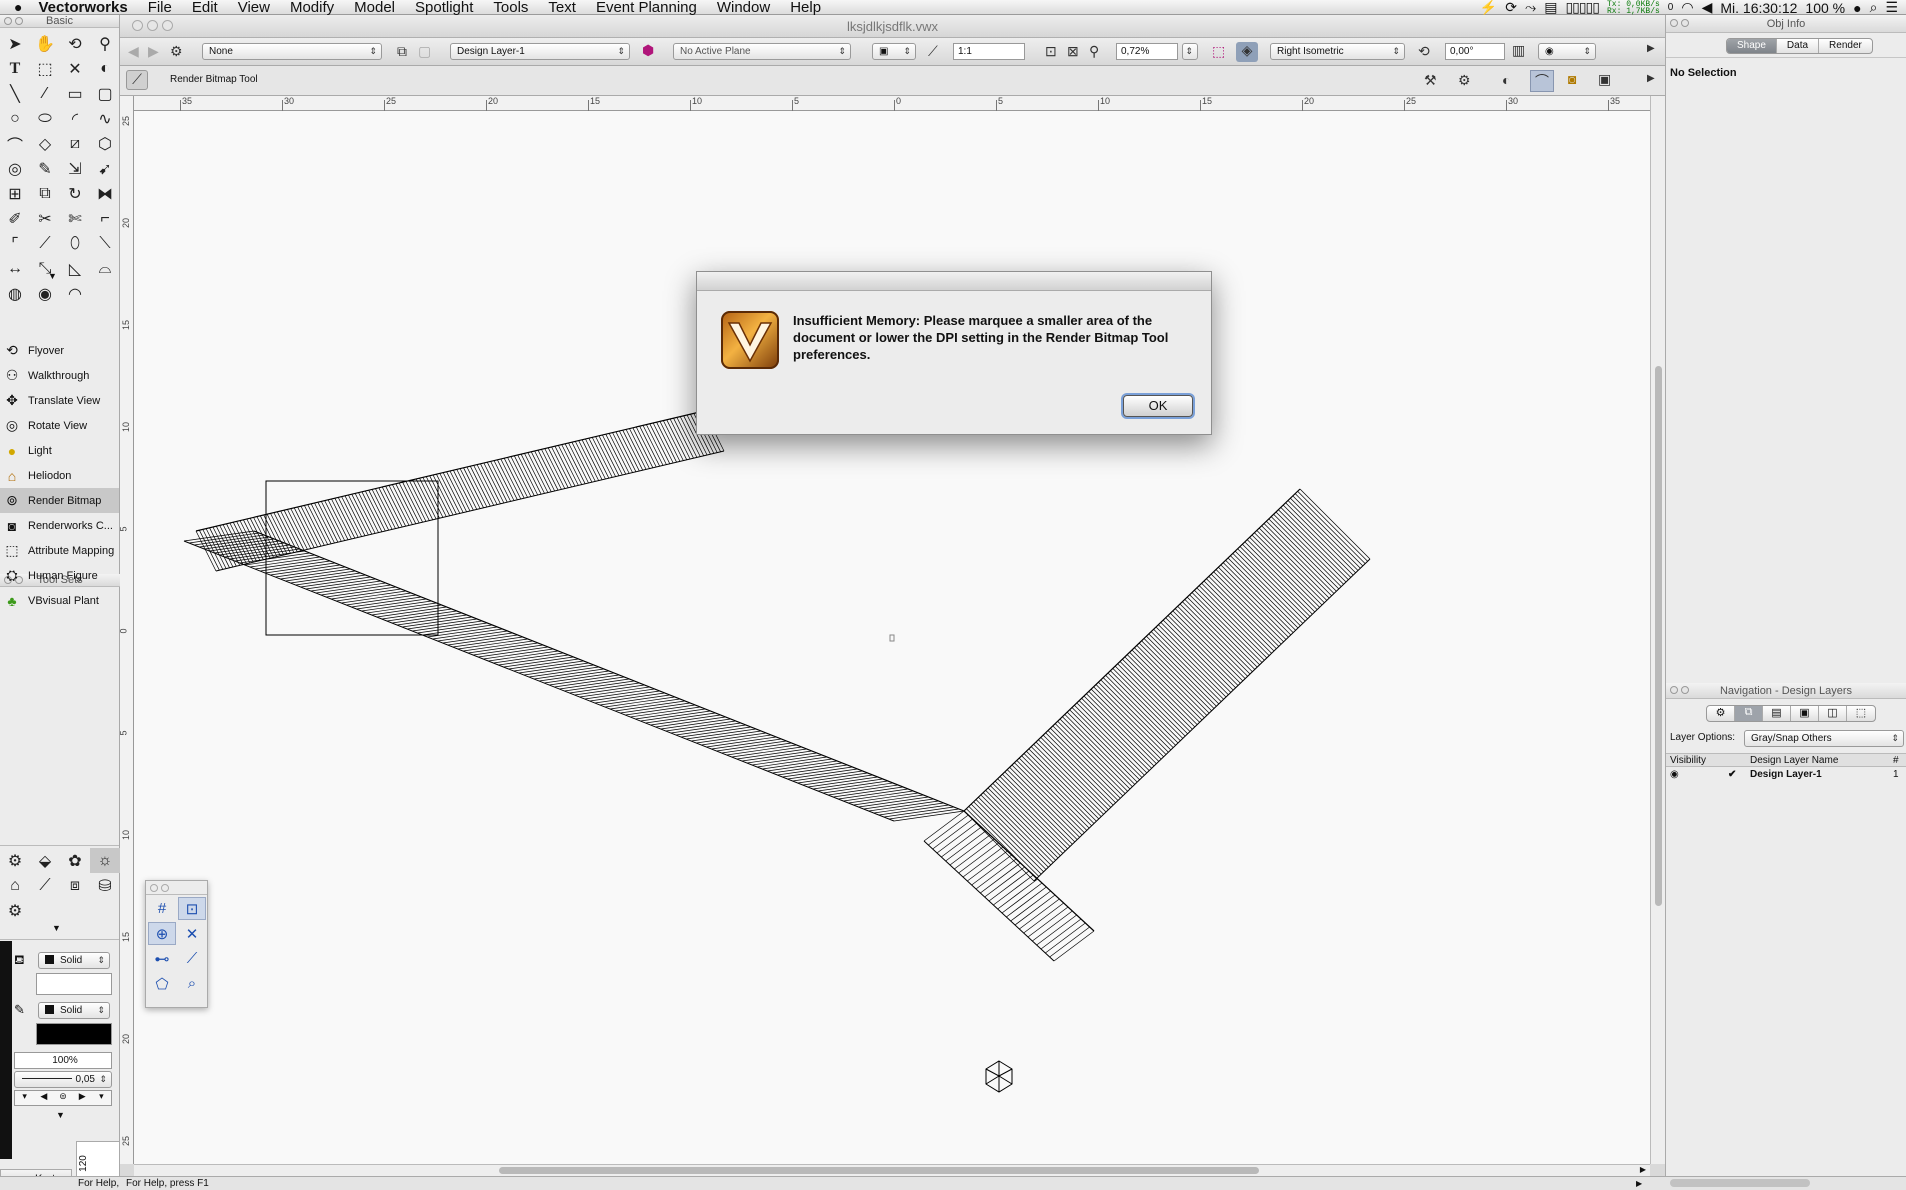  I want to click on active-layer-check-icon: ✔, so click(1732, 774).